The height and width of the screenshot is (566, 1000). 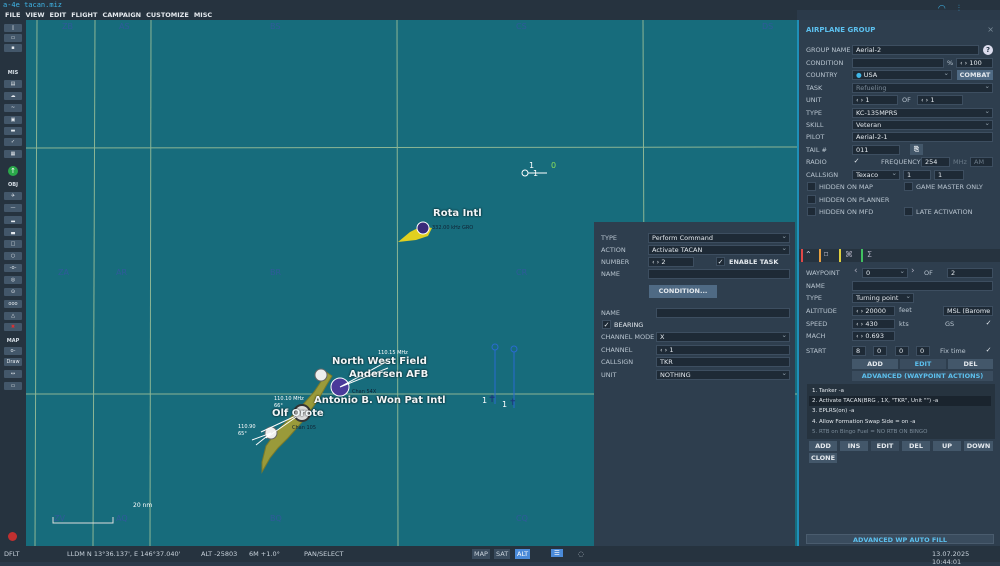 I want to click on task-action-select: Activate TACAN, so click(x=719, y=250).